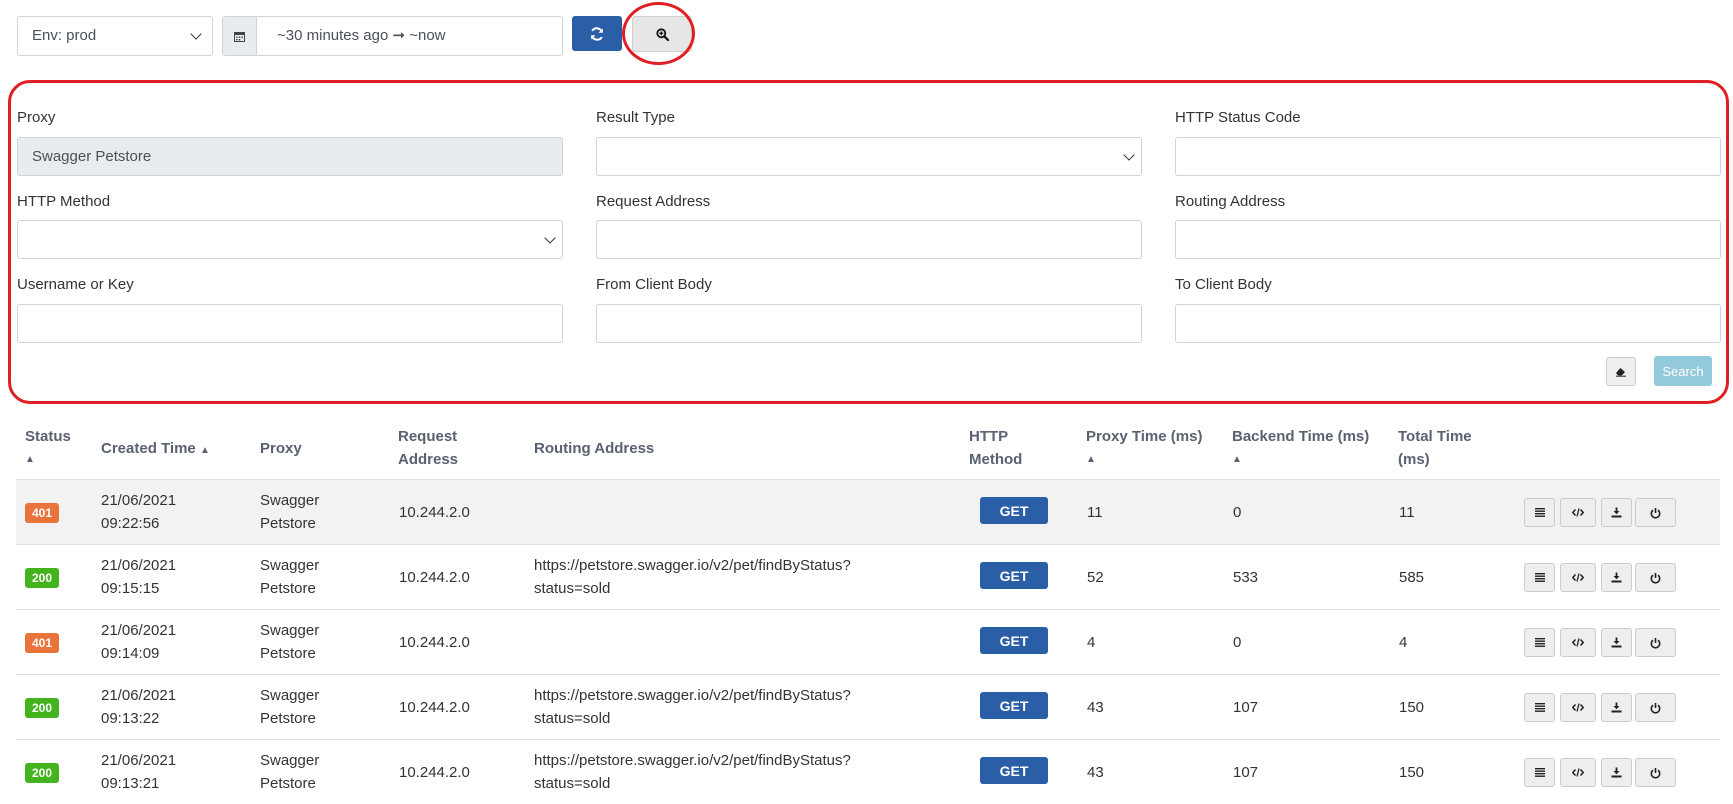  Describe the element at coordinates (290, 239) in the screenshot. I see `http-method-select` at that location.